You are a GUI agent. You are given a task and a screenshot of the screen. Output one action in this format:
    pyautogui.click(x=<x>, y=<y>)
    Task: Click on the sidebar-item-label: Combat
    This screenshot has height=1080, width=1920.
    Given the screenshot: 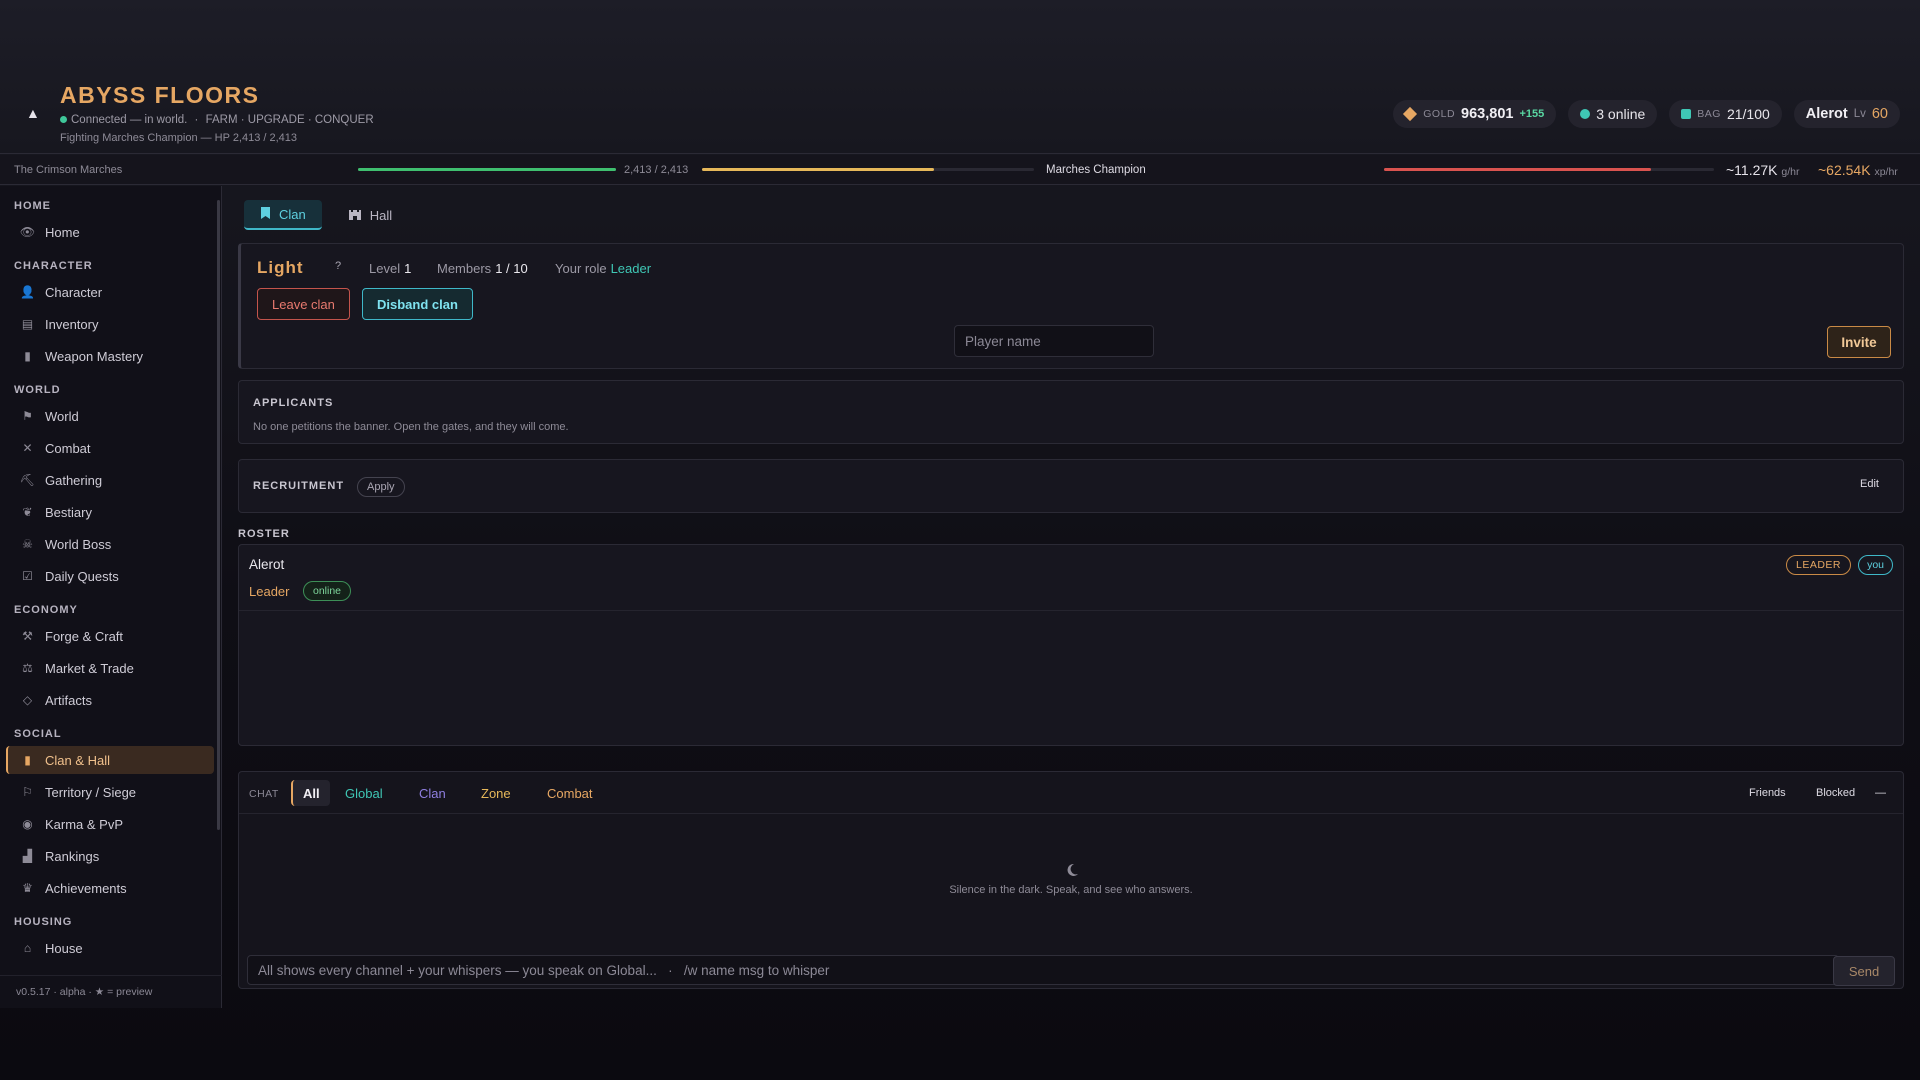 What is the action you would take?
    pyautogui.click(x=68, y=448)
    